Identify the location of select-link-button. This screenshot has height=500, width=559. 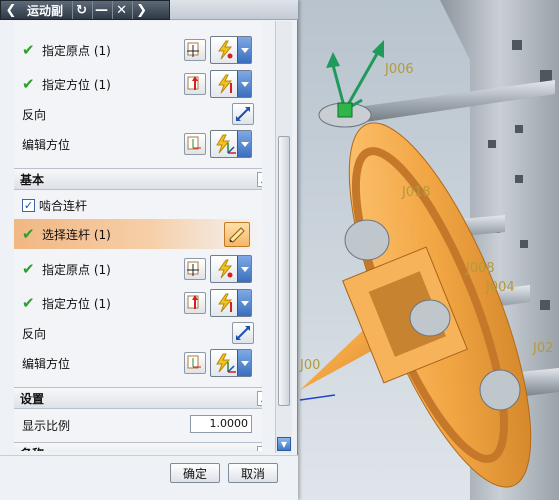
(237, 234).